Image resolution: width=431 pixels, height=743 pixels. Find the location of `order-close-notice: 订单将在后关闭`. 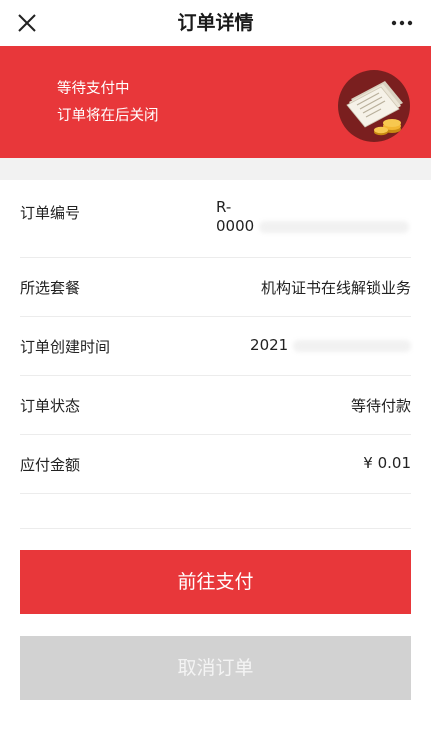

order-close-notice: 订单将在后关闭 is located at coordinates (108, 116).